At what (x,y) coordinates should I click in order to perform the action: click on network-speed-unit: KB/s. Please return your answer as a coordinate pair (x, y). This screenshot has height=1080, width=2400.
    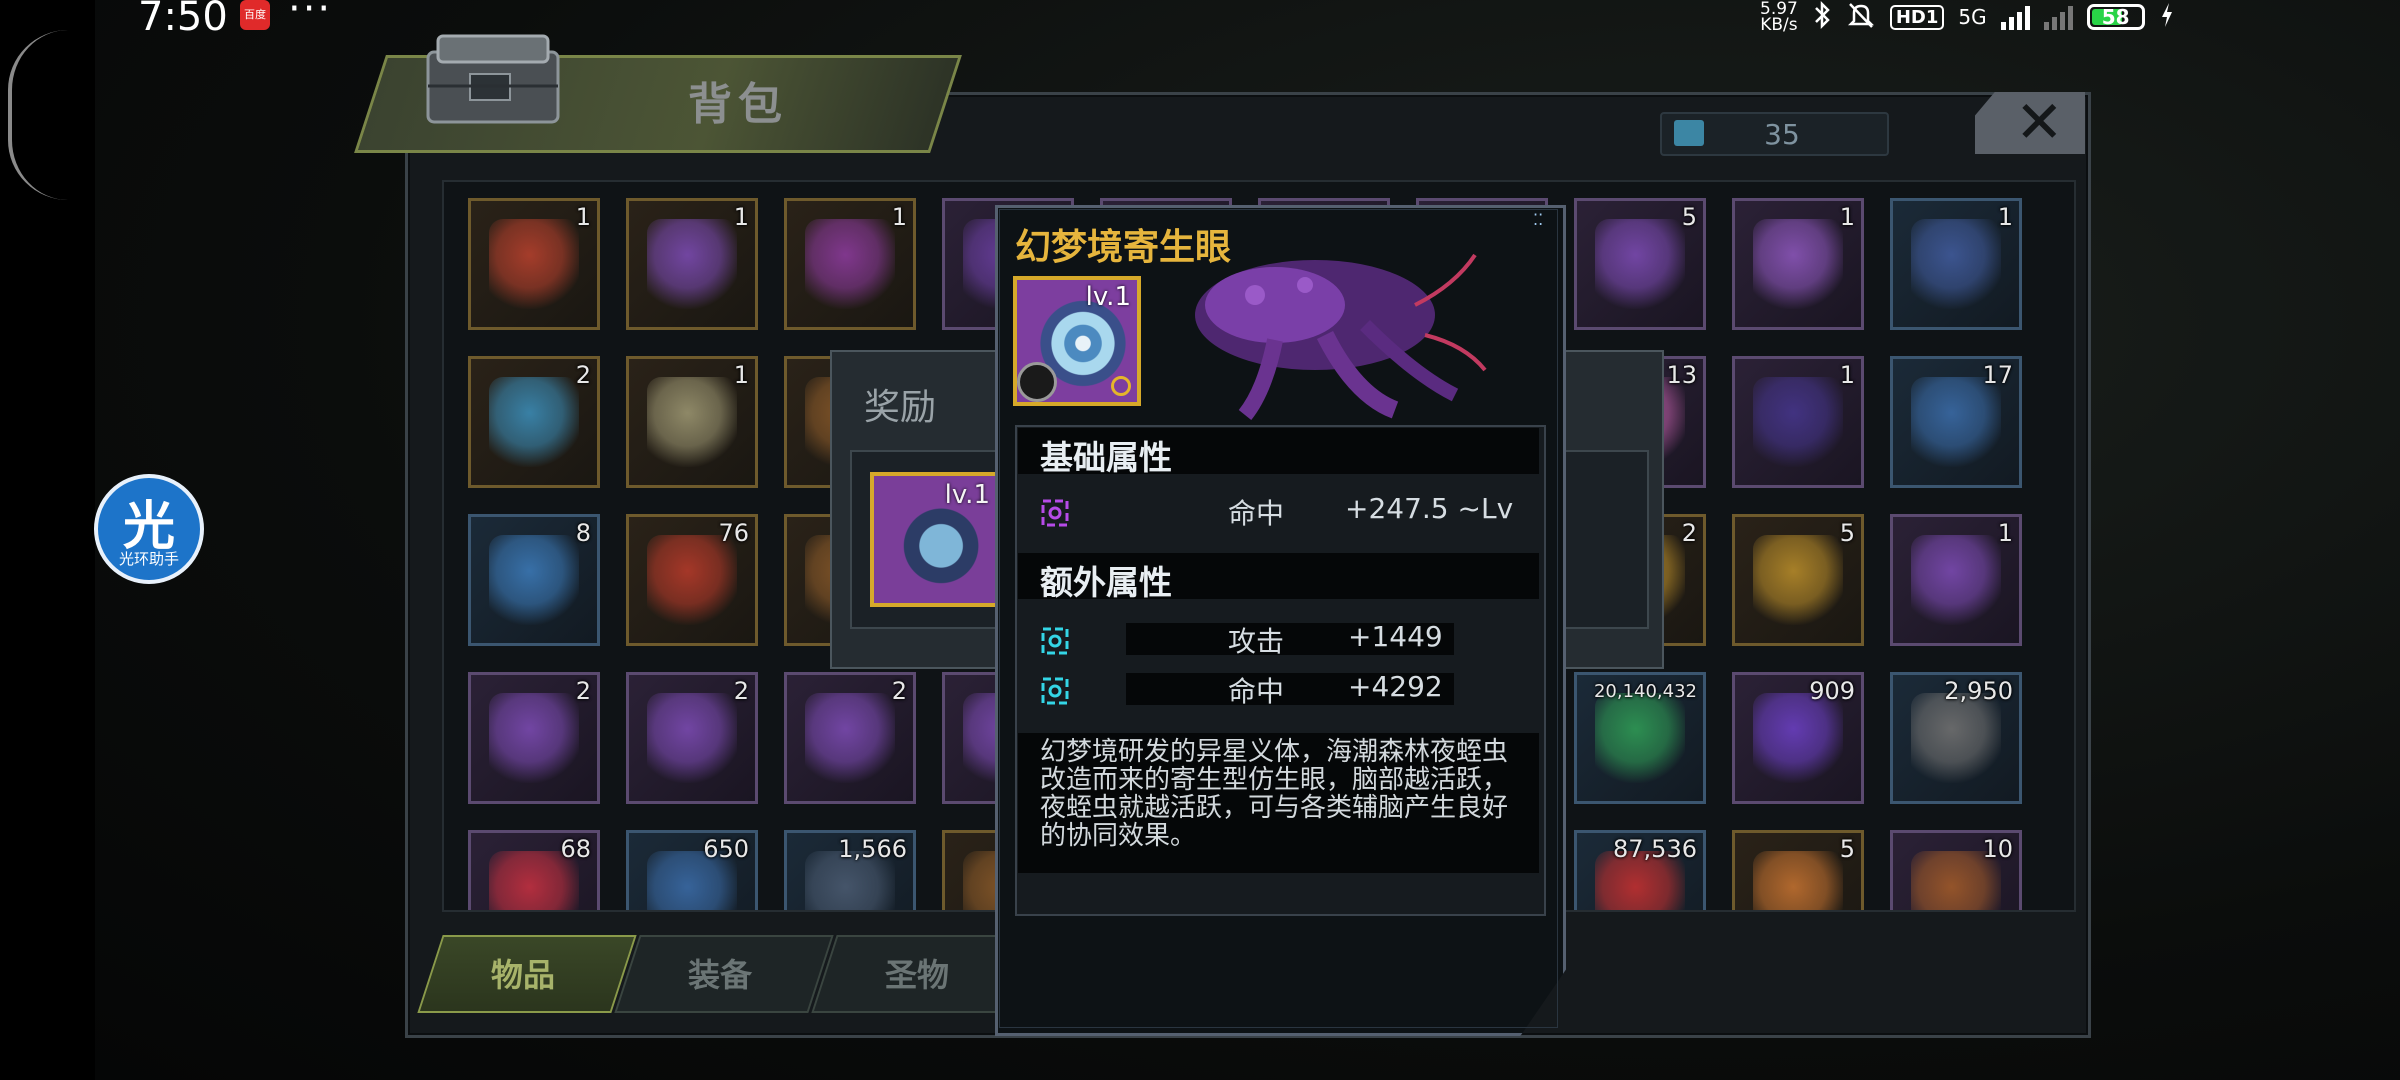
    Looking at the image, I should click on (1779, 25).